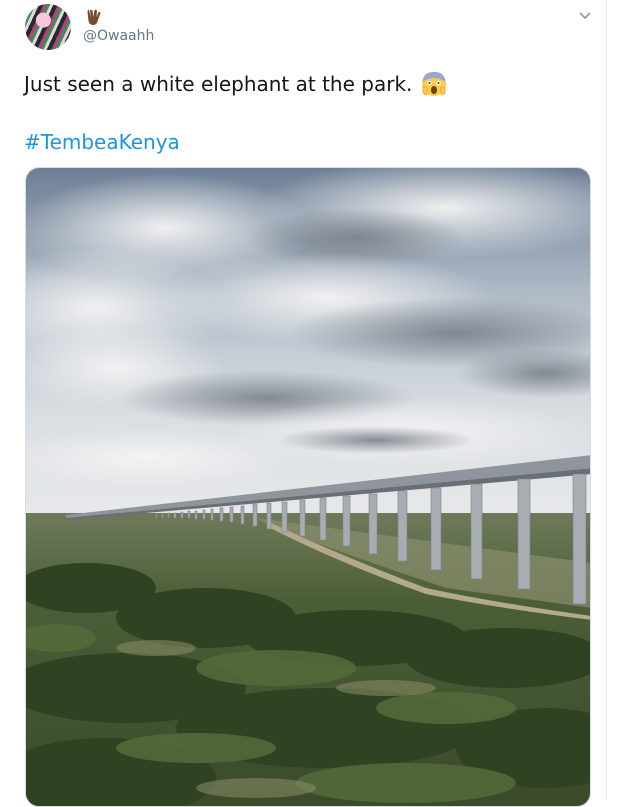 The image size is (617, 807). What do you see at coordinates (585, 16) in the screenshot?
I see `chevron-down-icon` at bounding box center [585, 16].